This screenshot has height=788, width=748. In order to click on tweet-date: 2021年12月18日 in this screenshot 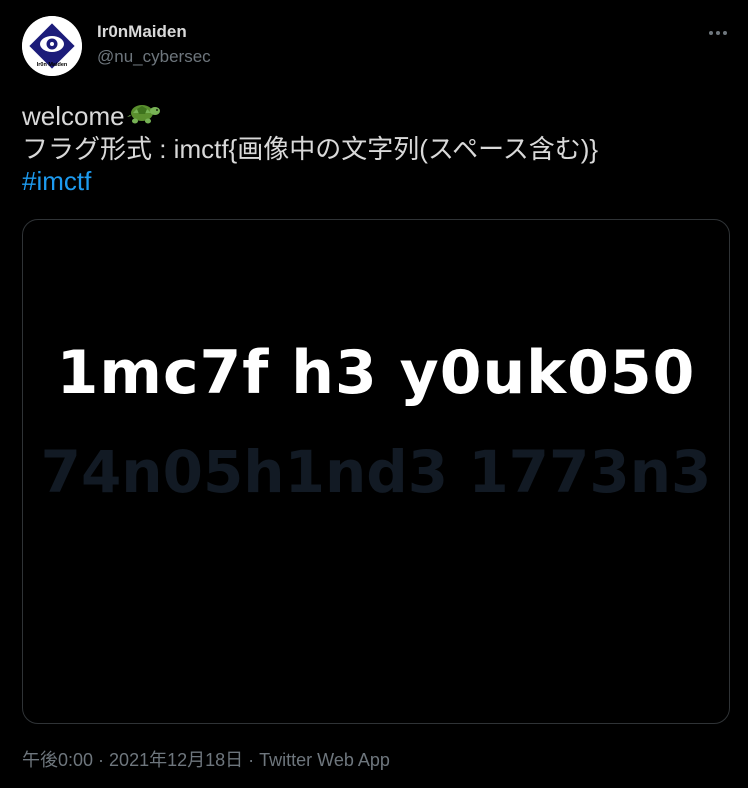, I will do `click(176, 760)`.